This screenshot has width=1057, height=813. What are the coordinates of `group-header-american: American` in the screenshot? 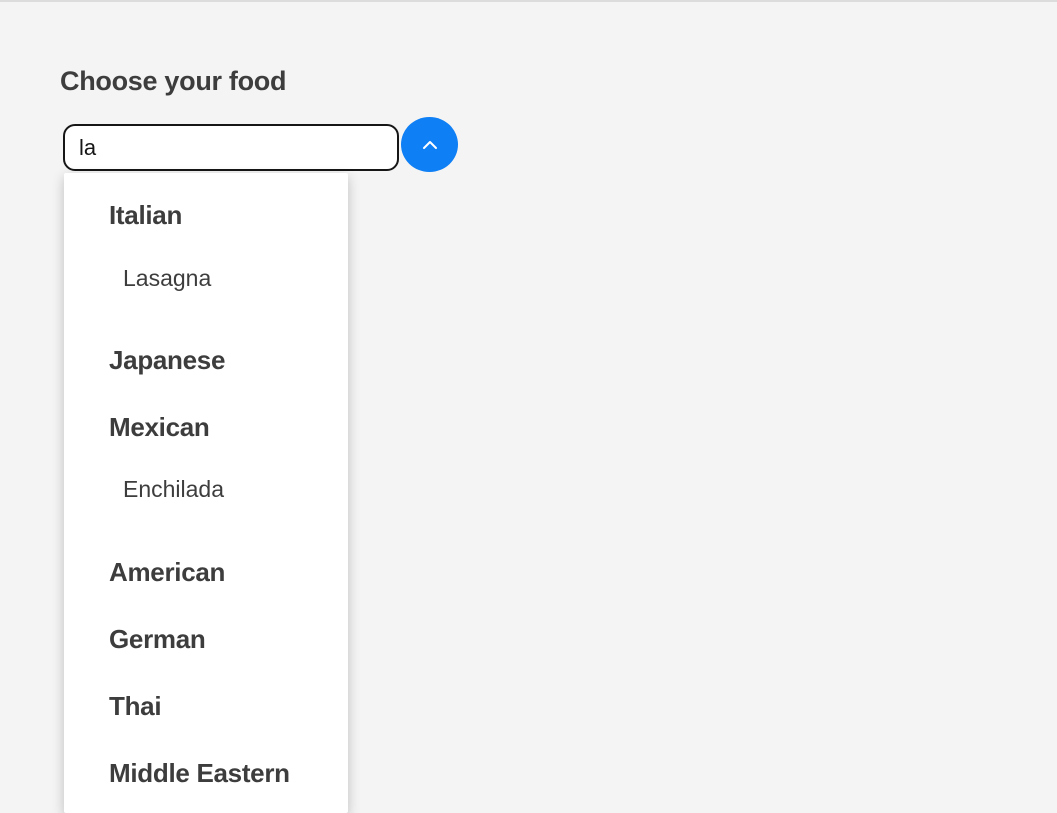 It's located at (167, 572).